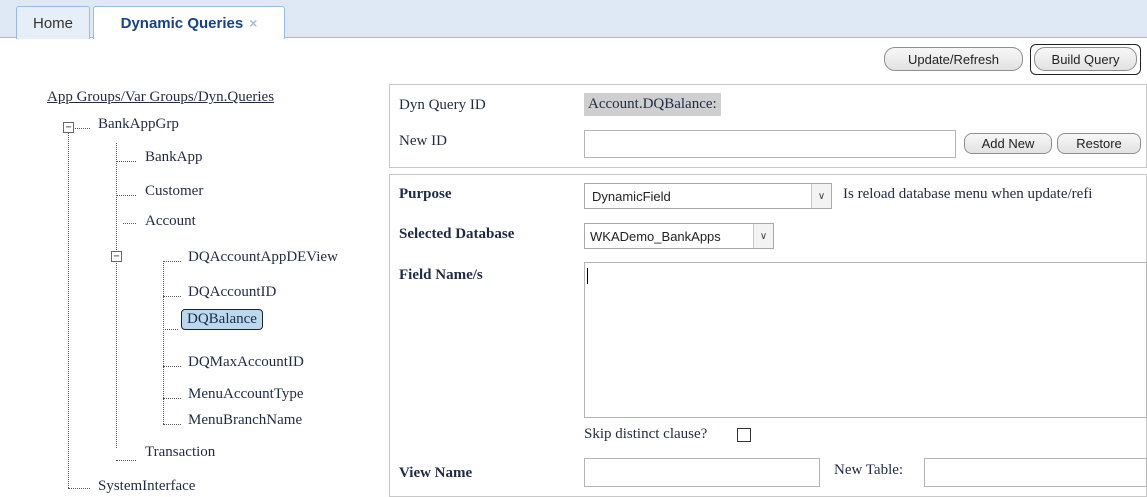  I want to click on dyn-query-id-label: Dyn Query ID, so click(442, 105).